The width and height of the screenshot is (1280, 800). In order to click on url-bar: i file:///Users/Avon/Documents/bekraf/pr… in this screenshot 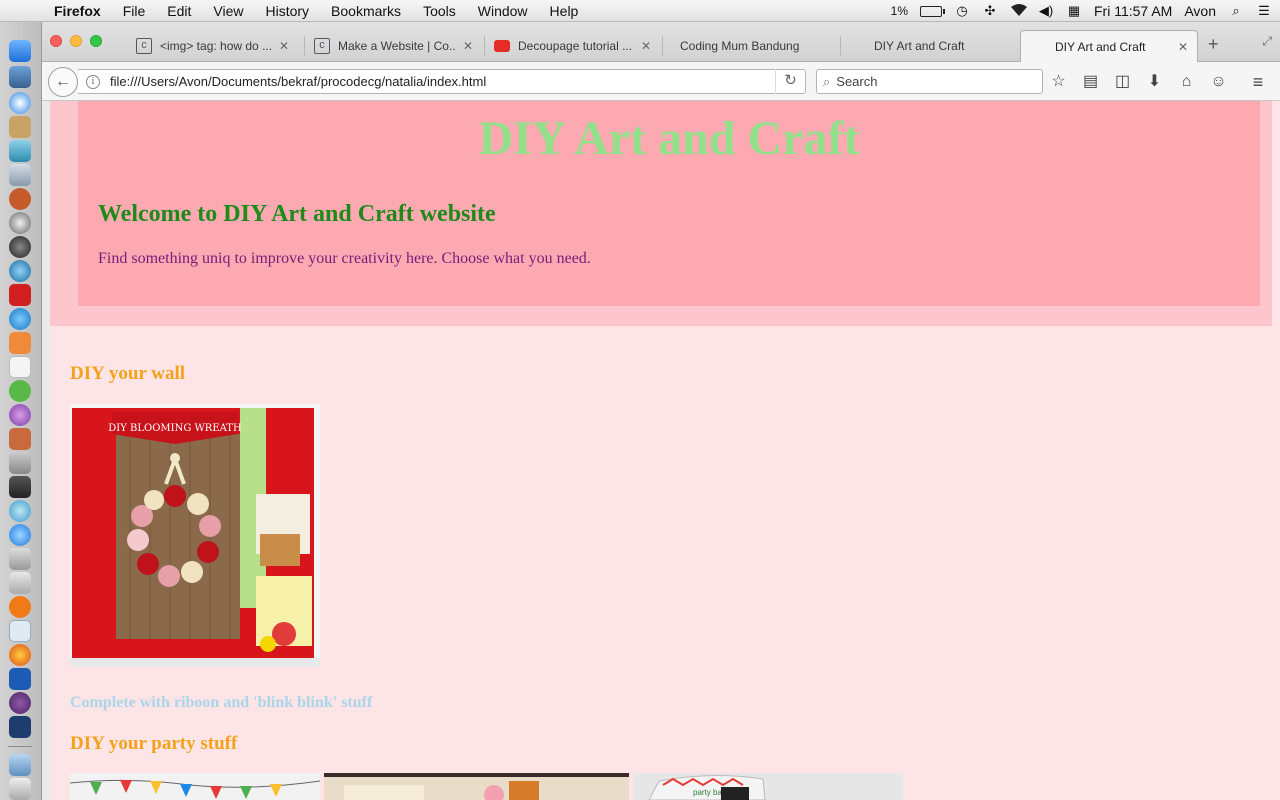, I will do `click(442, 81)`.